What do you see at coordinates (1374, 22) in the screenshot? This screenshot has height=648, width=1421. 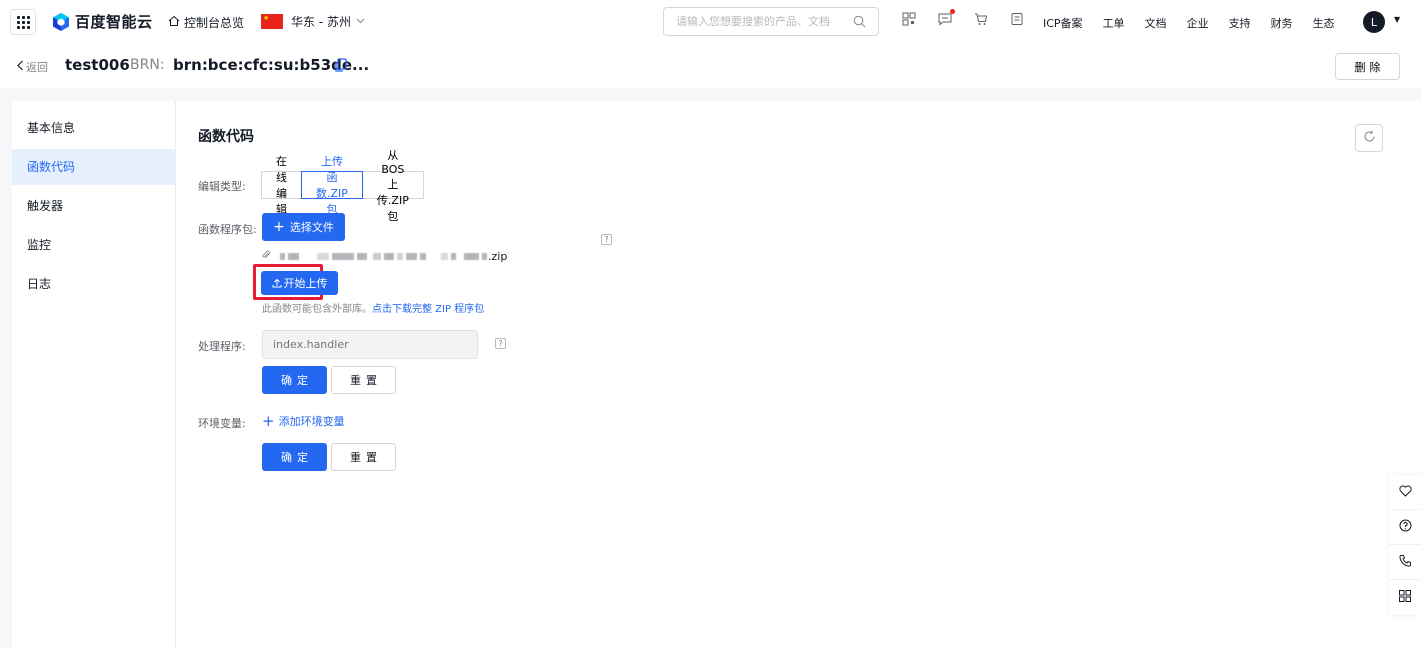 I see `avatar: L` at bounding box center [1374, 22].